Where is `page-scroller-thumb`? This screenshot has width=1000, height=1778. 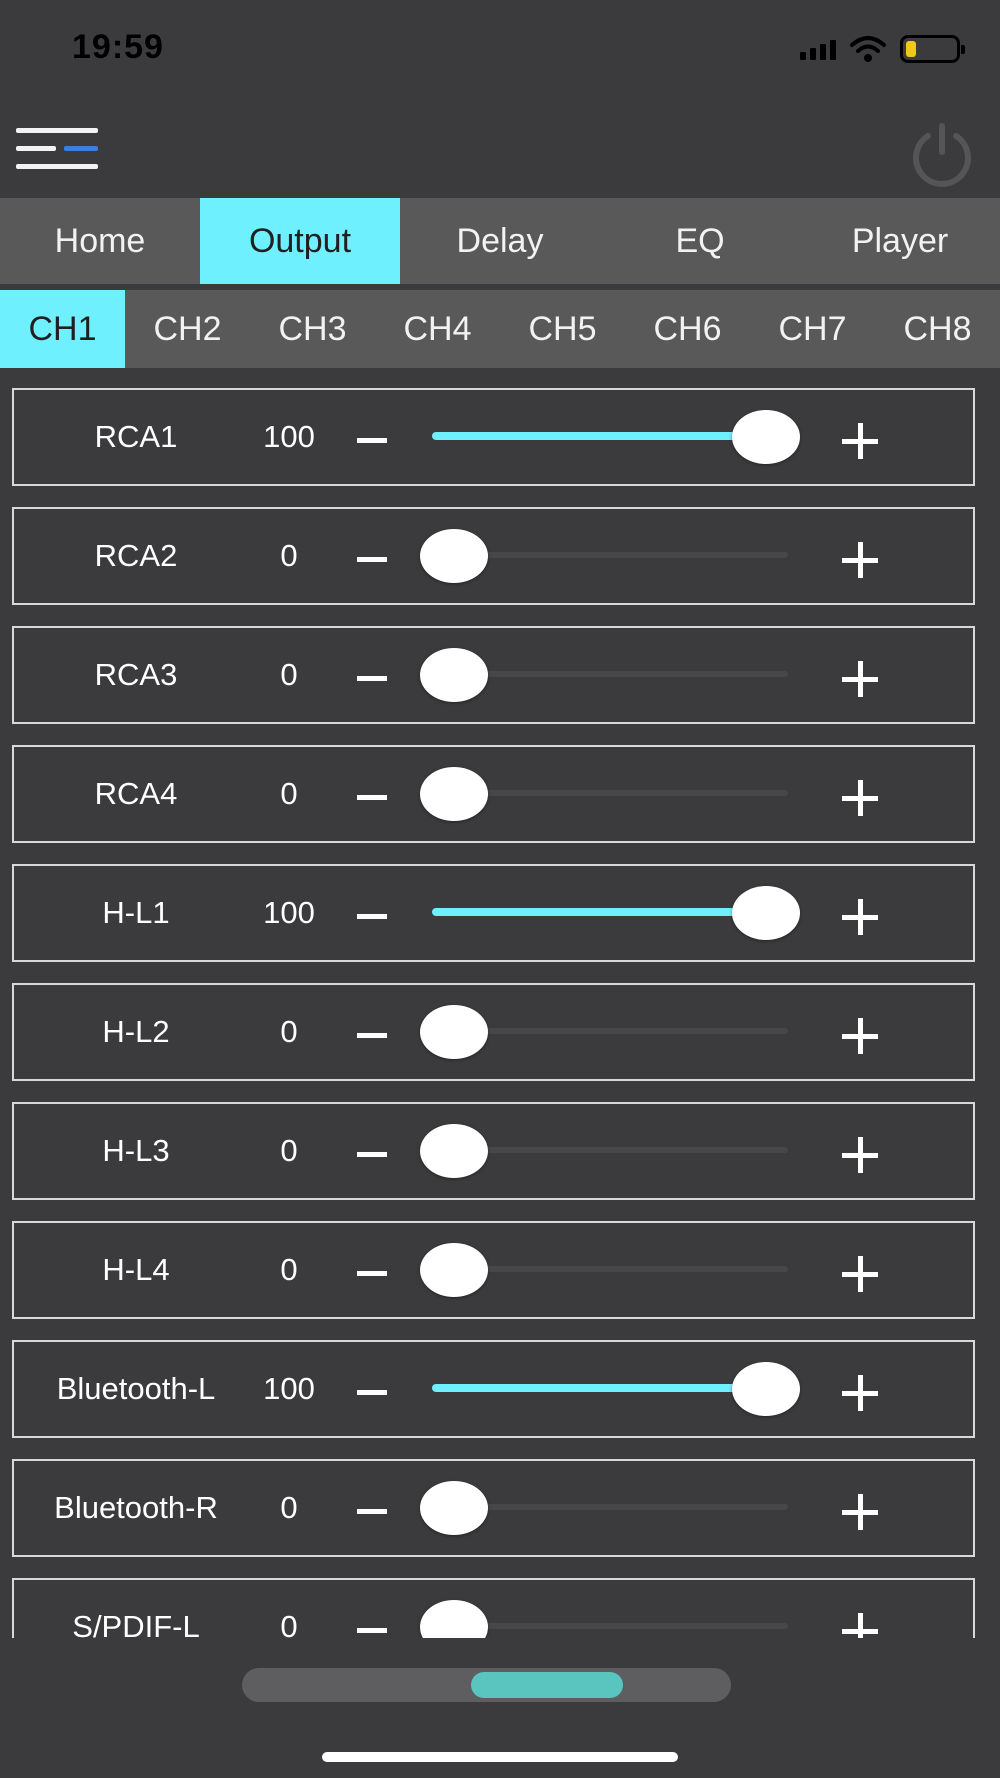
page-scroller-thumb is located at coordinates (547, 1685).